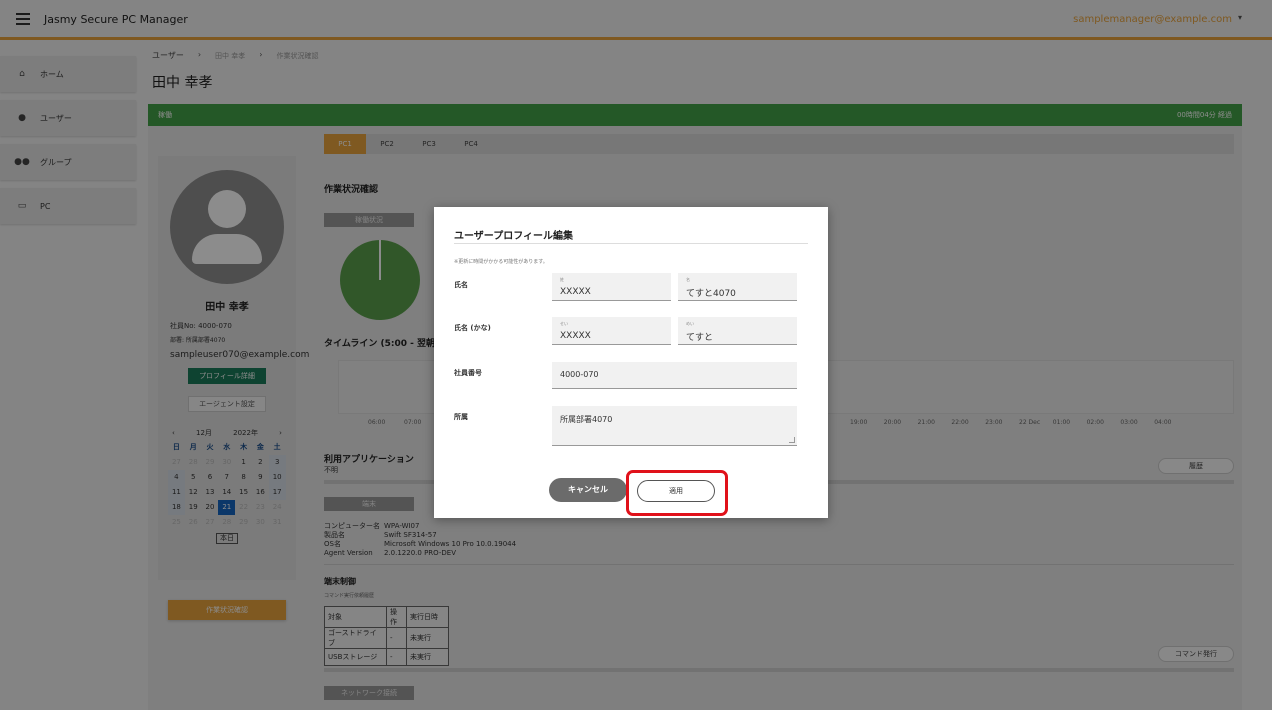 The width and height of the screenshot is (1272, 710). Describe the element at coordinates (461, 417) in the screenshot. I see `department-label: 所属` at that location.